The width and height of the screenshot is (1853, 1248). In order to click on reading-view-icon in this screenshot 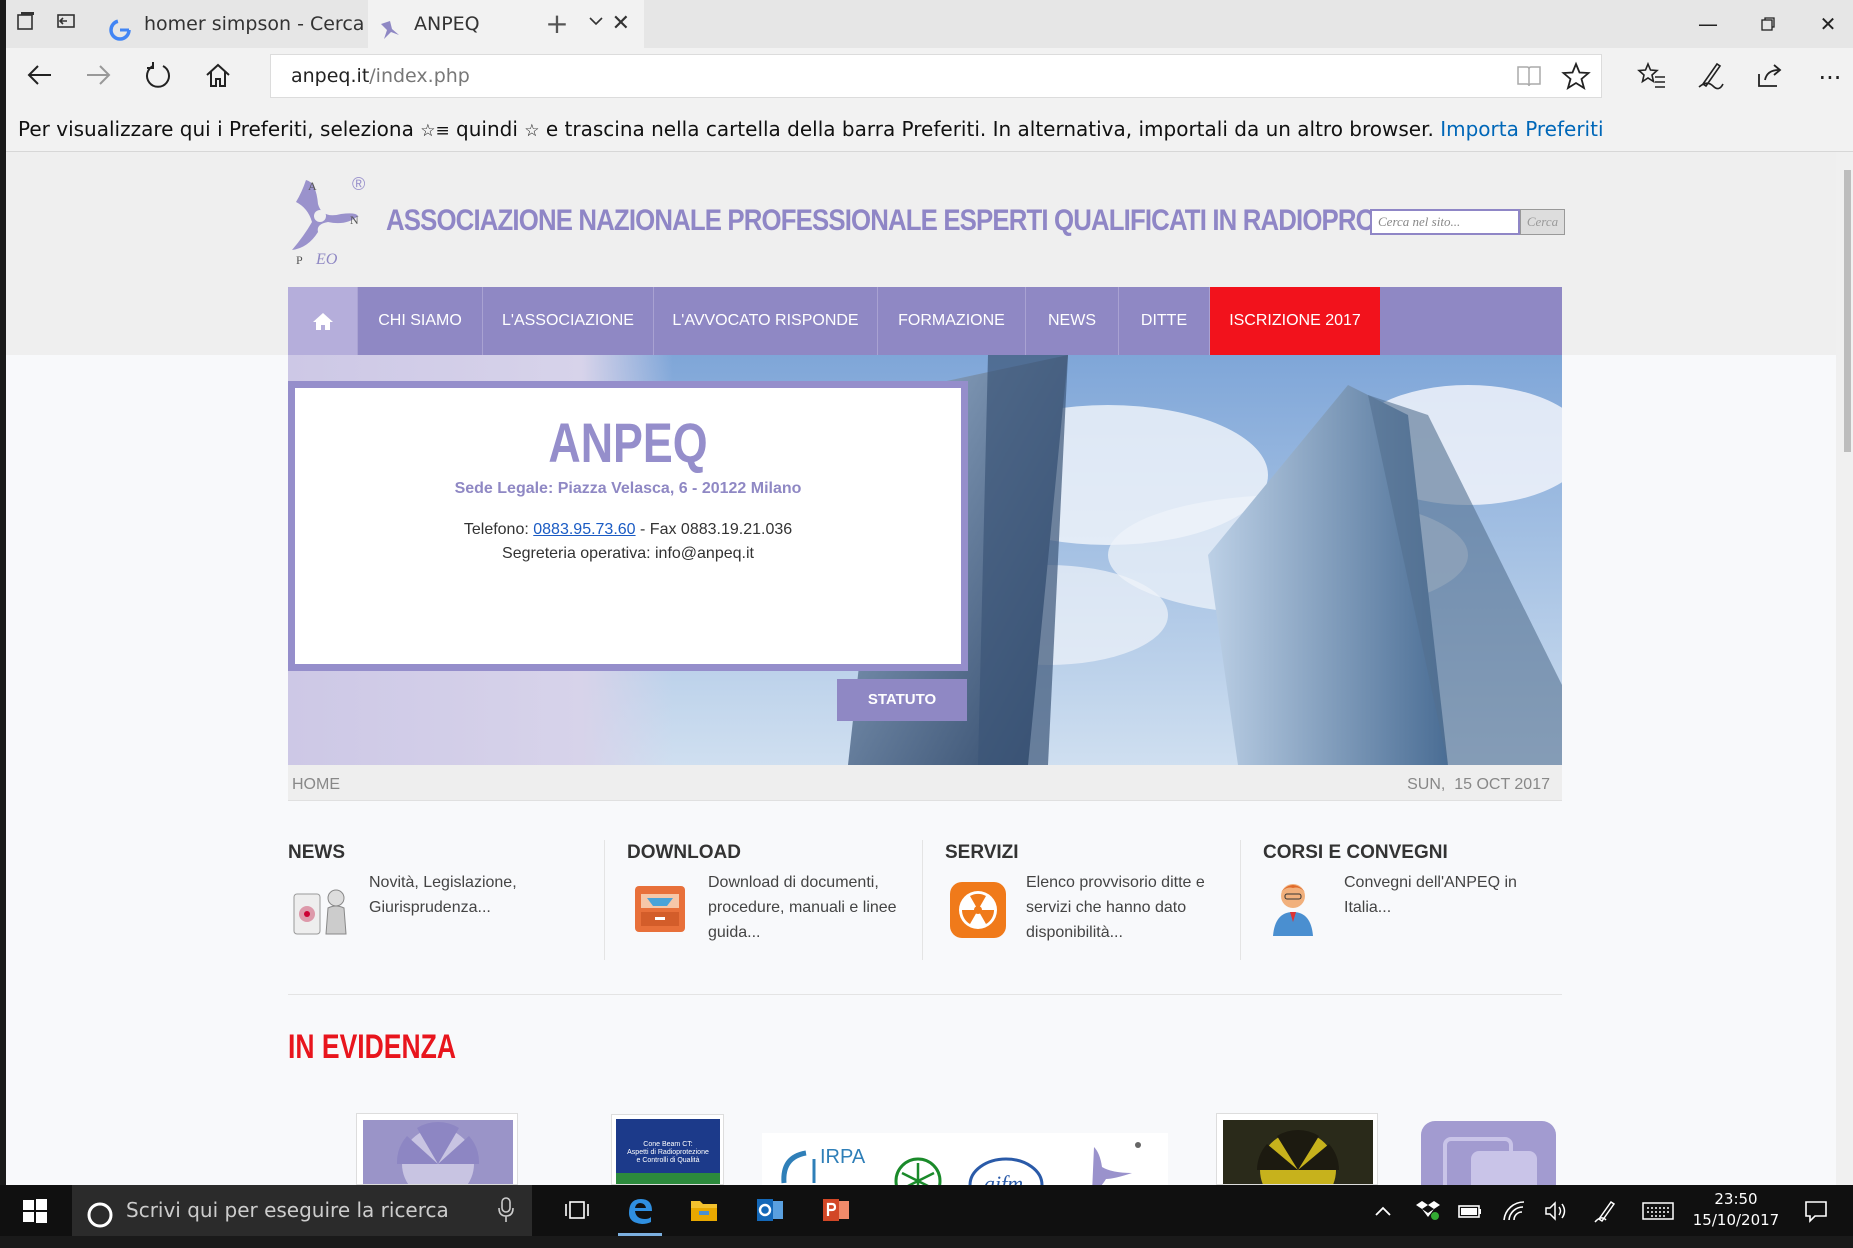, I will do `click(1530, 77)`.